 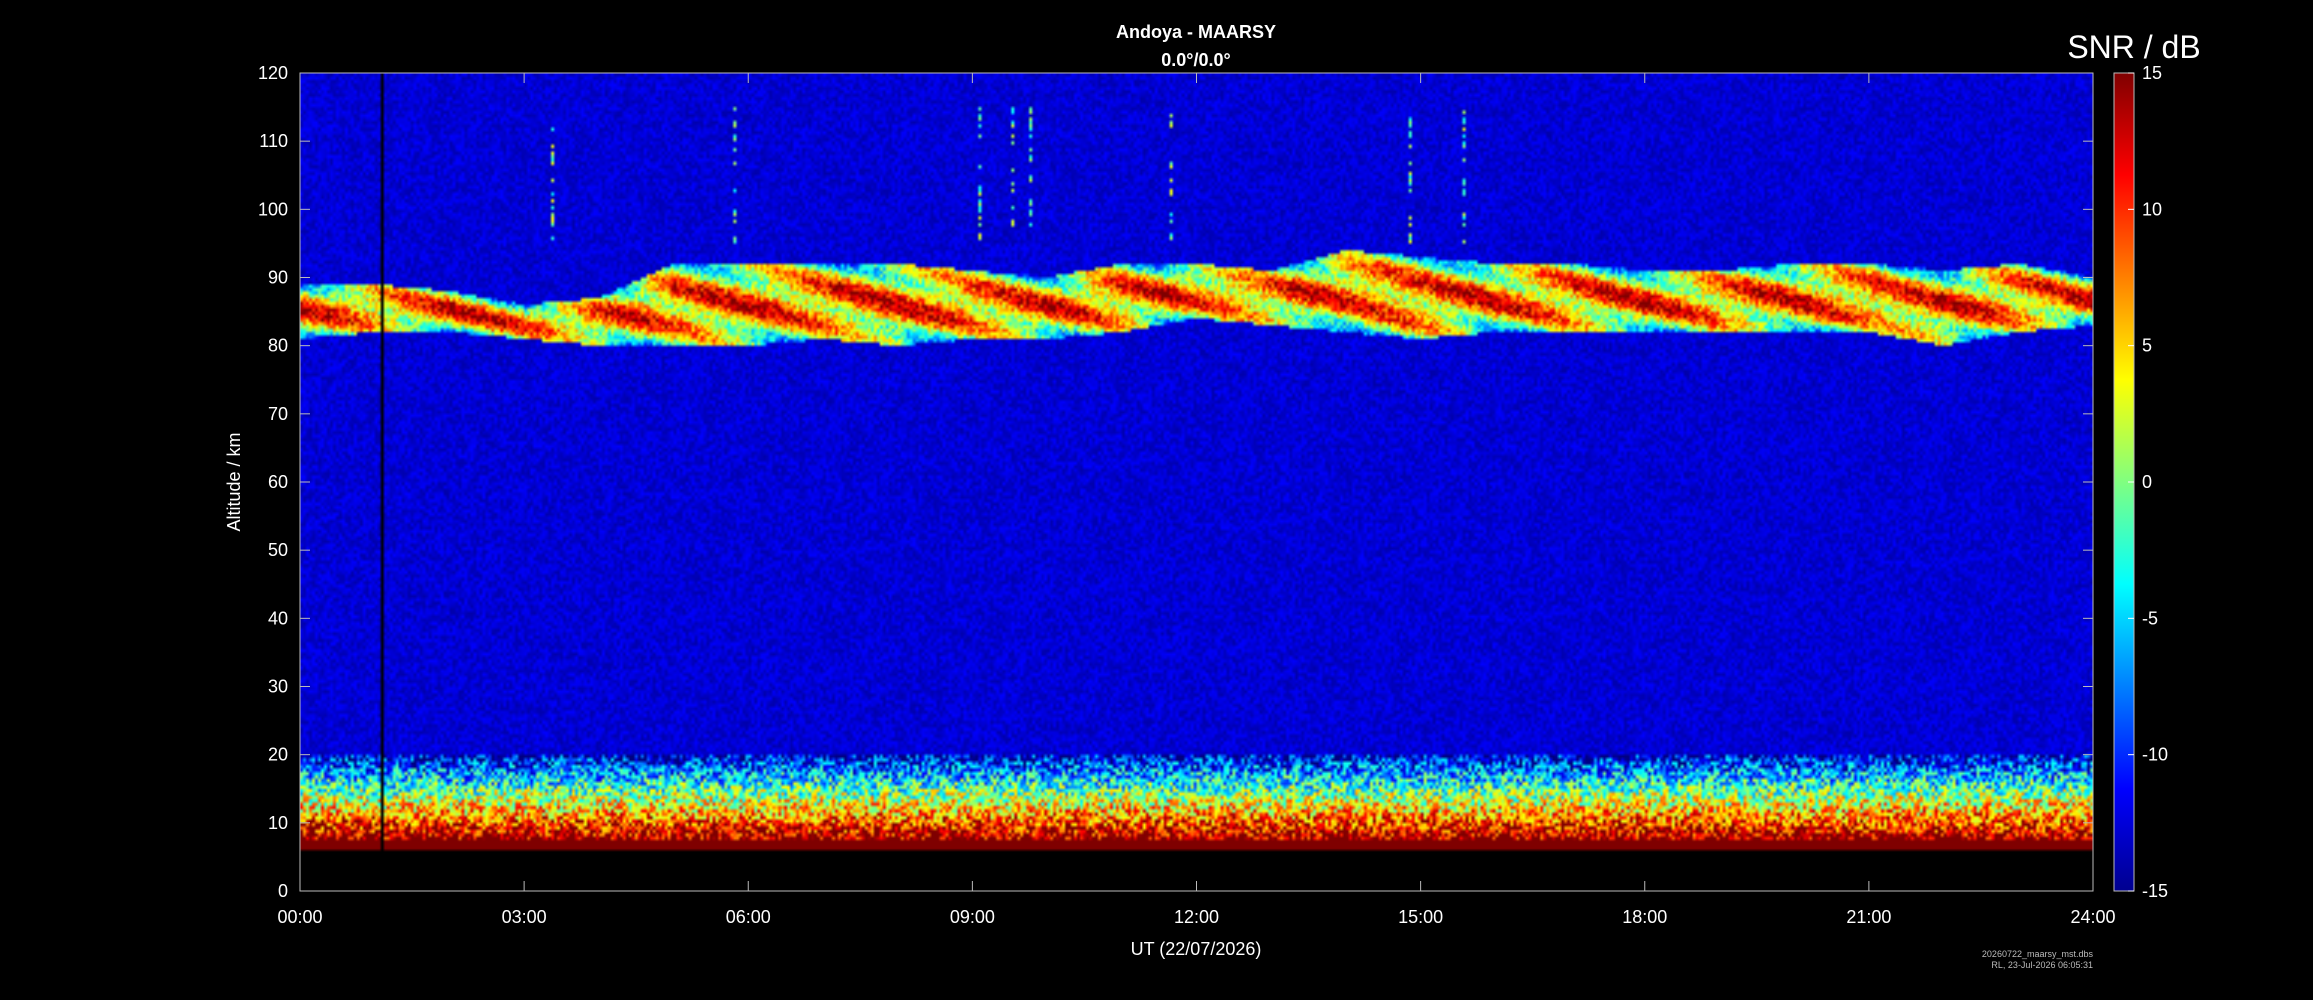 I want to click on colorbar-tick-label: 10, so click(x=2152, y=209).